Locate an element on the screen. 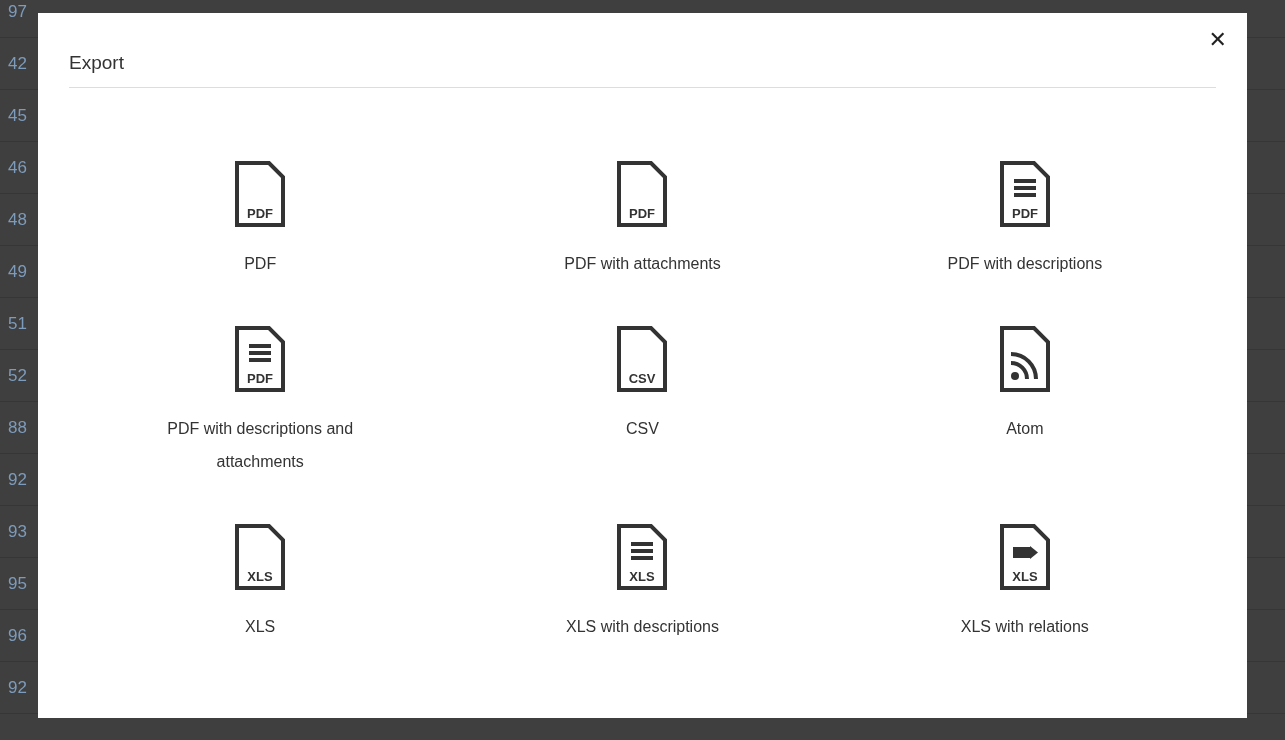 The width and height of the screenshot is (1285, 740). export-option: PDF PDF with attachments is located at coordinates (642, 220).